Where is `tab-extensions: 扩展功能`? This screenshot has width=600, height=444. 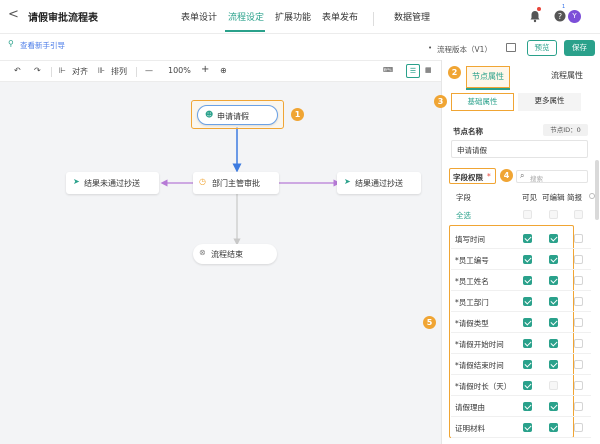
tab-extensions: 扩展功能 is located at coordinates (293, 16).